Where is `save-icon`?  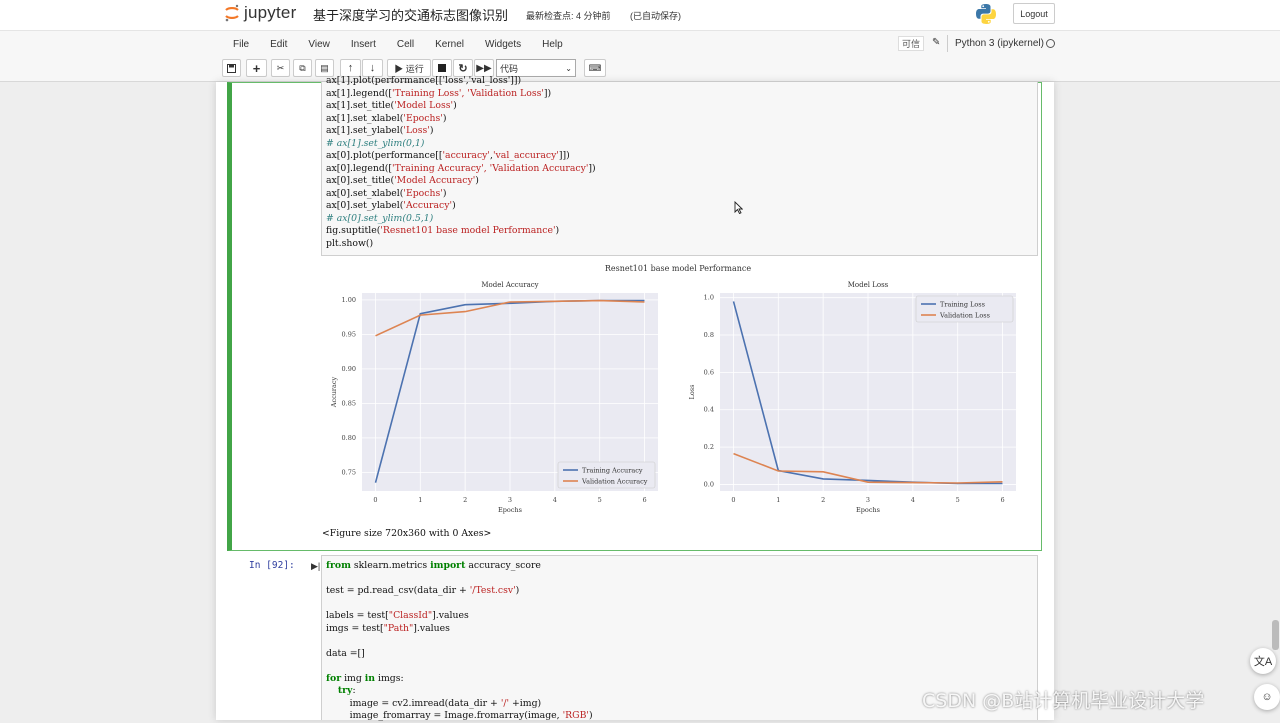
save-icon is located at coordinates (231, 68).